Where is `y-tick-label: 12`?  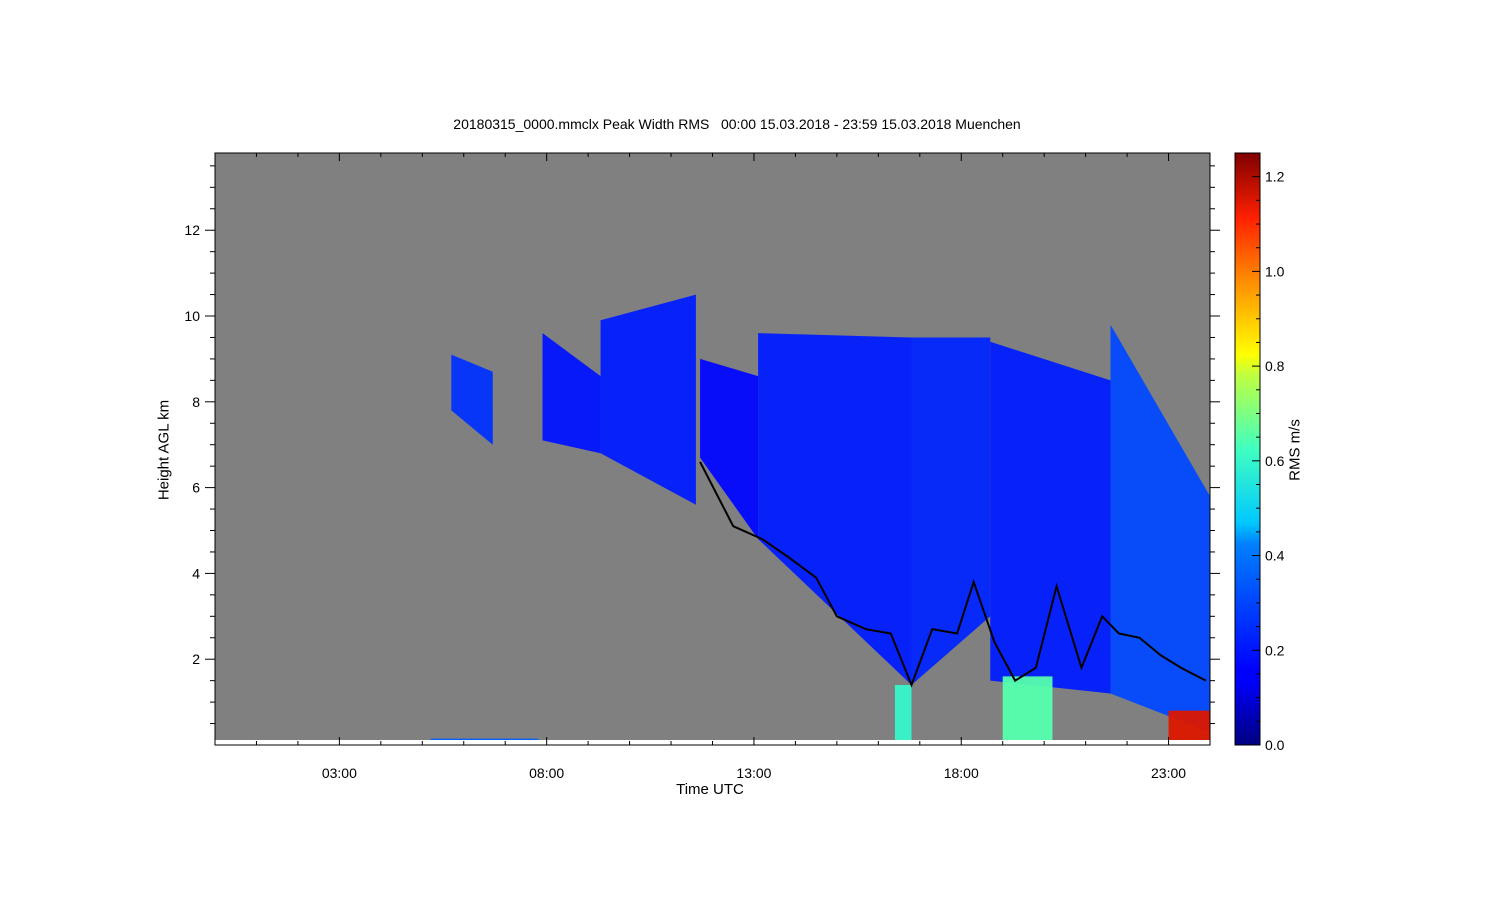 y-tick-label: 12 is located at coordinates (192, 230).